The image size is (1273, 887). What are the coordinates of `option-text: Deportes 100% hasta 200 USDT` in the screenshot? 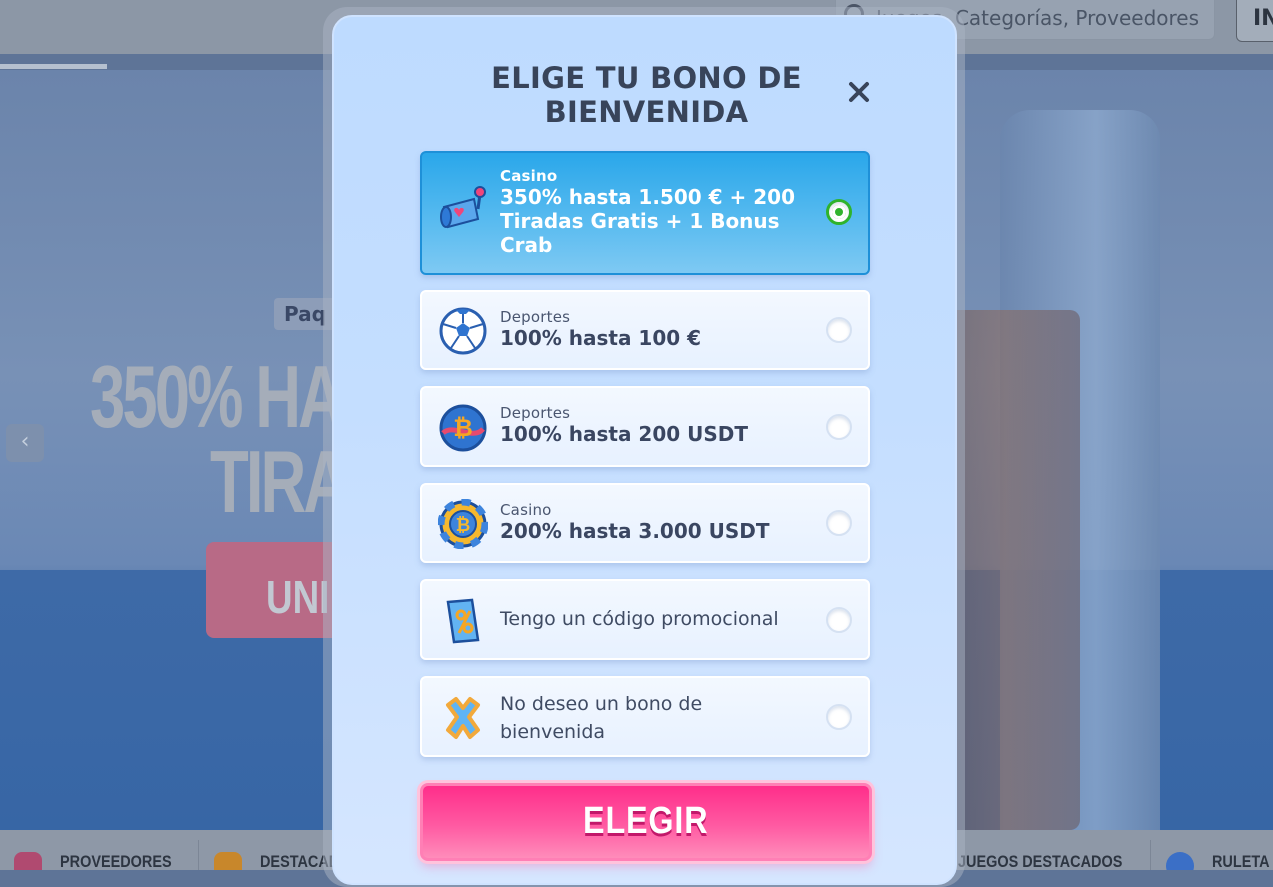 It's located at (649, 425).